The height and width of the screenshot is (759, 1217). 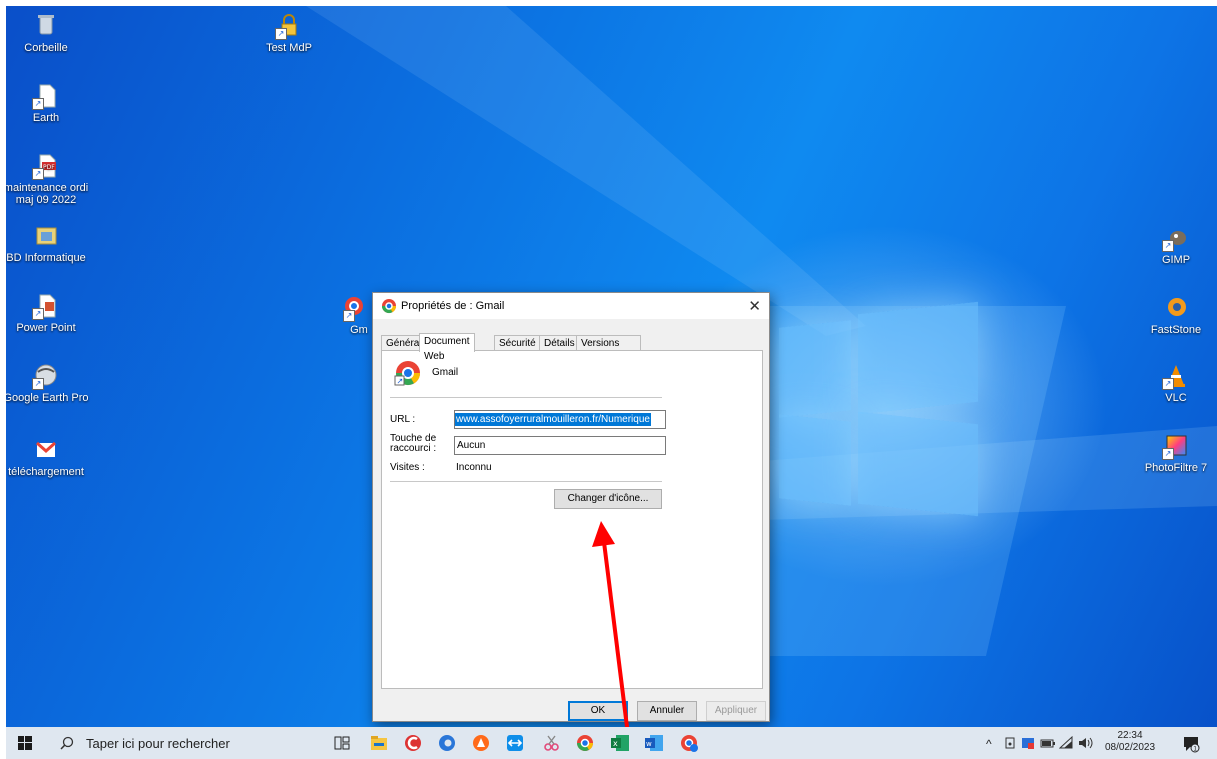 I want to click on search-placeholder: Taper ici pour rechercher, so click(x=158, y=743).